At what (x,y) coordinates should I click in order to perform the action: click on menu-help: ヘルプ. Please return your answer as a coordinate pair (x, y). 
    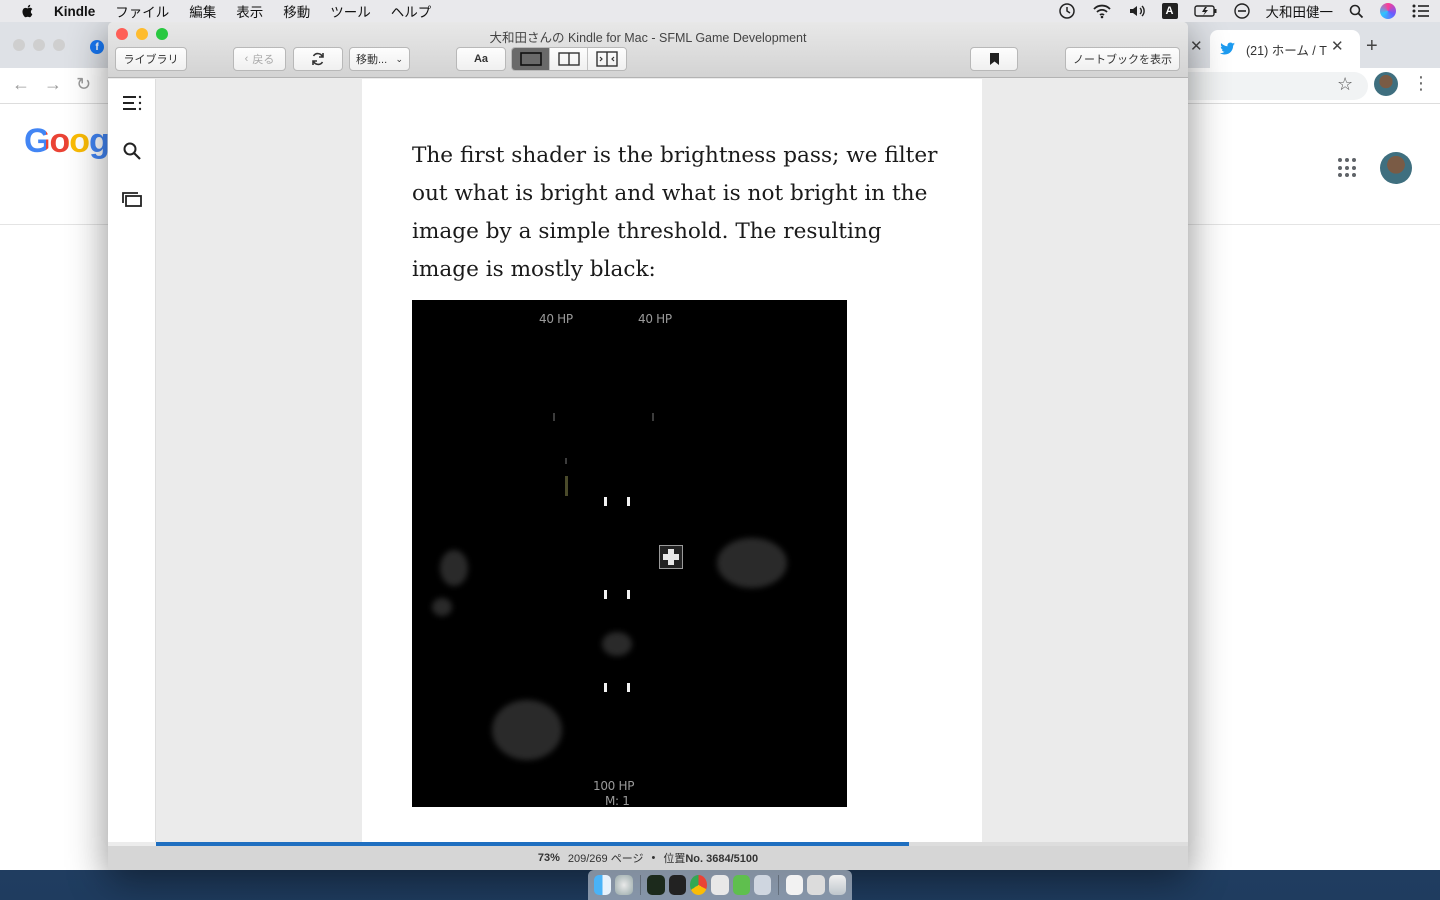
    Looking at the image, I should click on (411, 11).